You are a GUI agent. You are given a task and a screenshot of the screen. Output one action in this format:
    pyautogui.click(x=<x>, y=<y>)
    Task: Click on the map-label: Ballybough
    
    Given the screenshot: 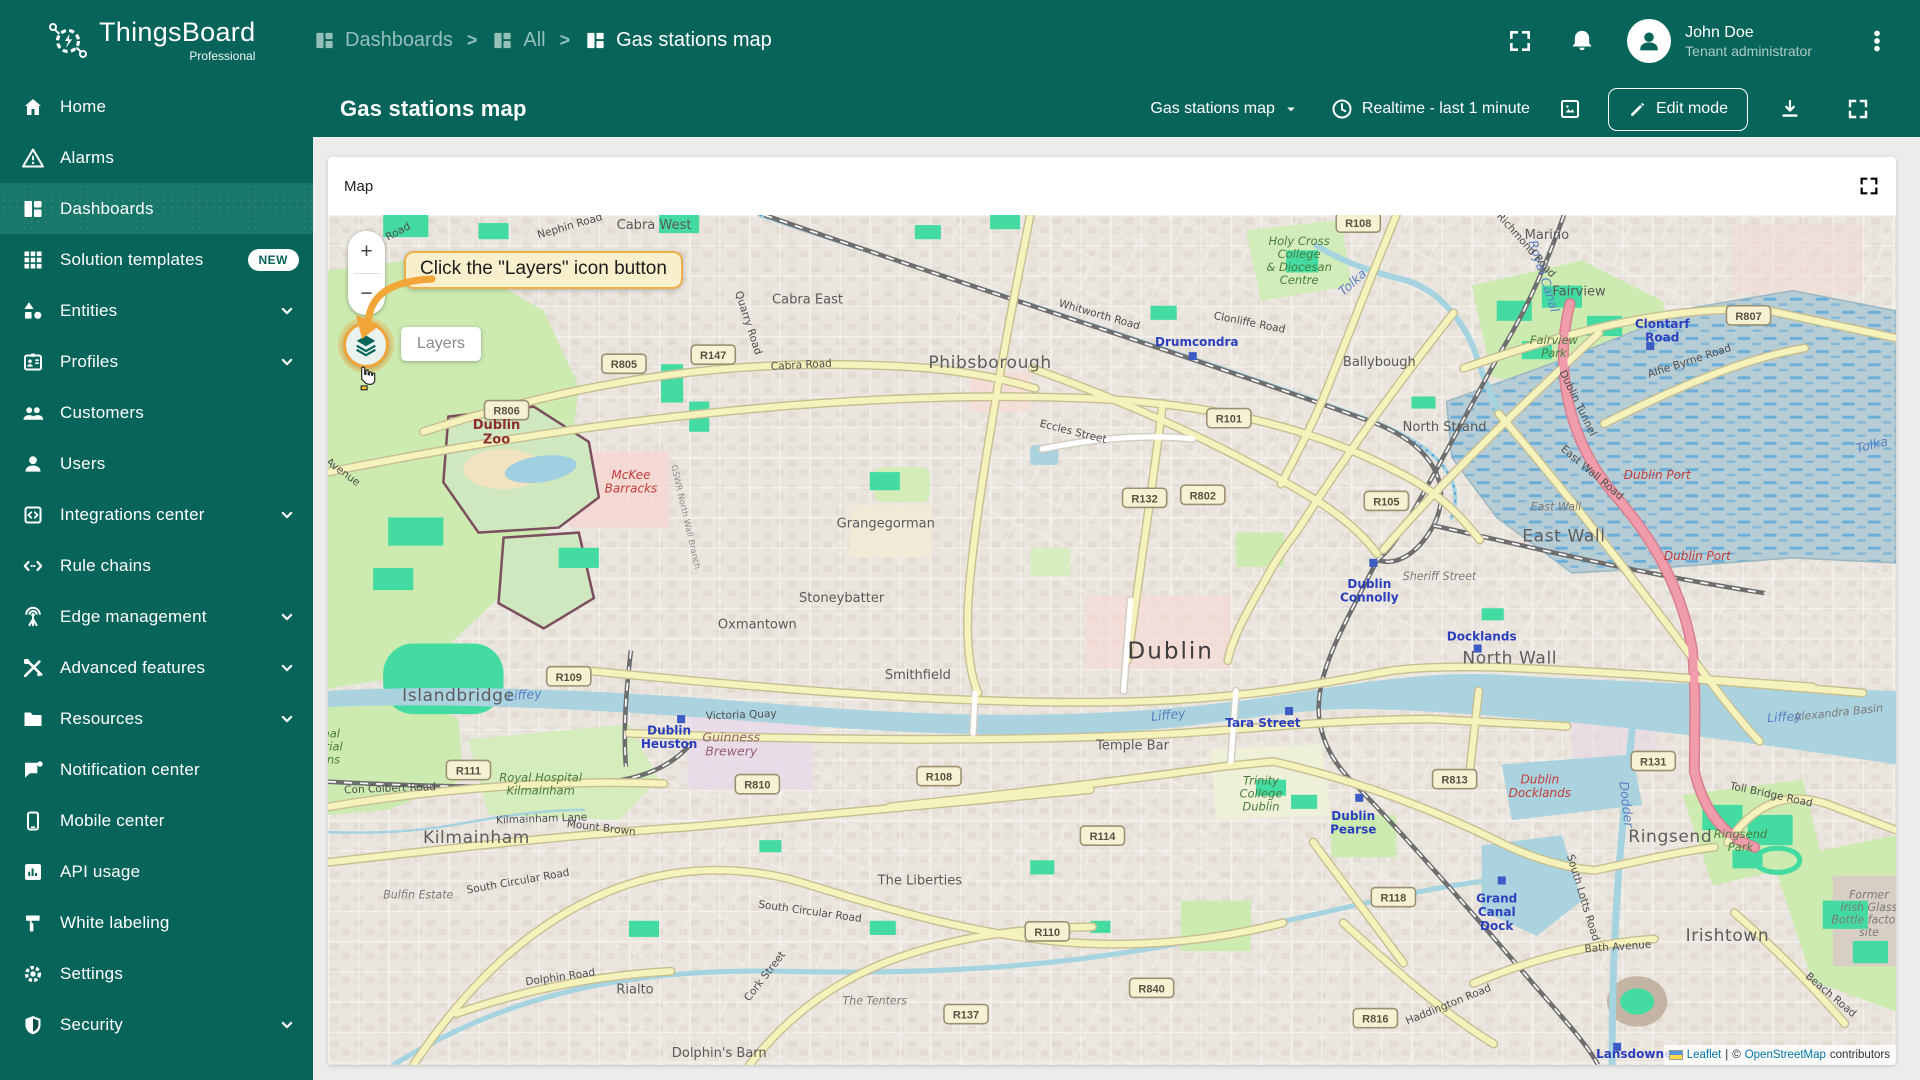 What is the action you would take?
    pyautogui.click(x=1379, y=362)
    